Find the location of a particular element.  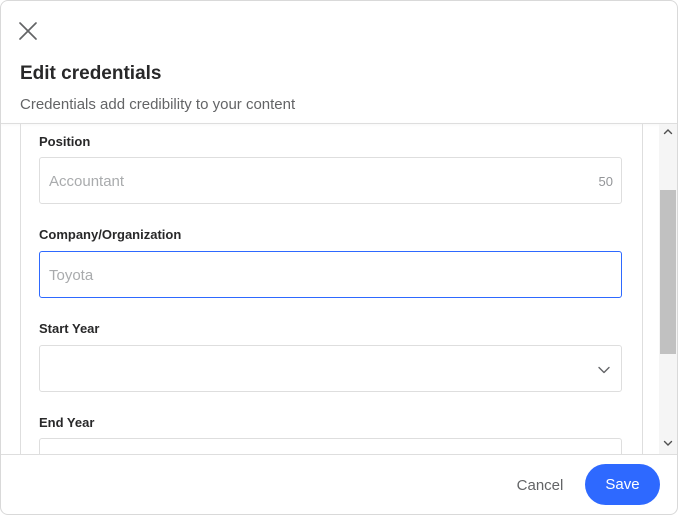

company-label: Company/Organization is located at coordinates (110, 234).